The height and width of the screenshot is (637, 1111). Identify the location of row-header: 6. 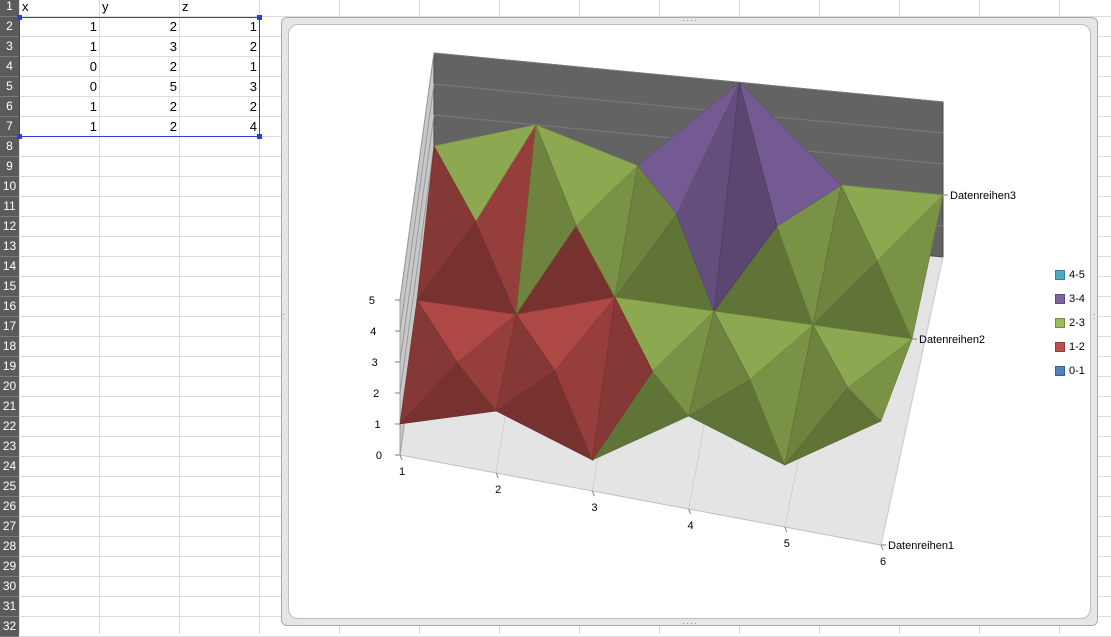
(9, 107).